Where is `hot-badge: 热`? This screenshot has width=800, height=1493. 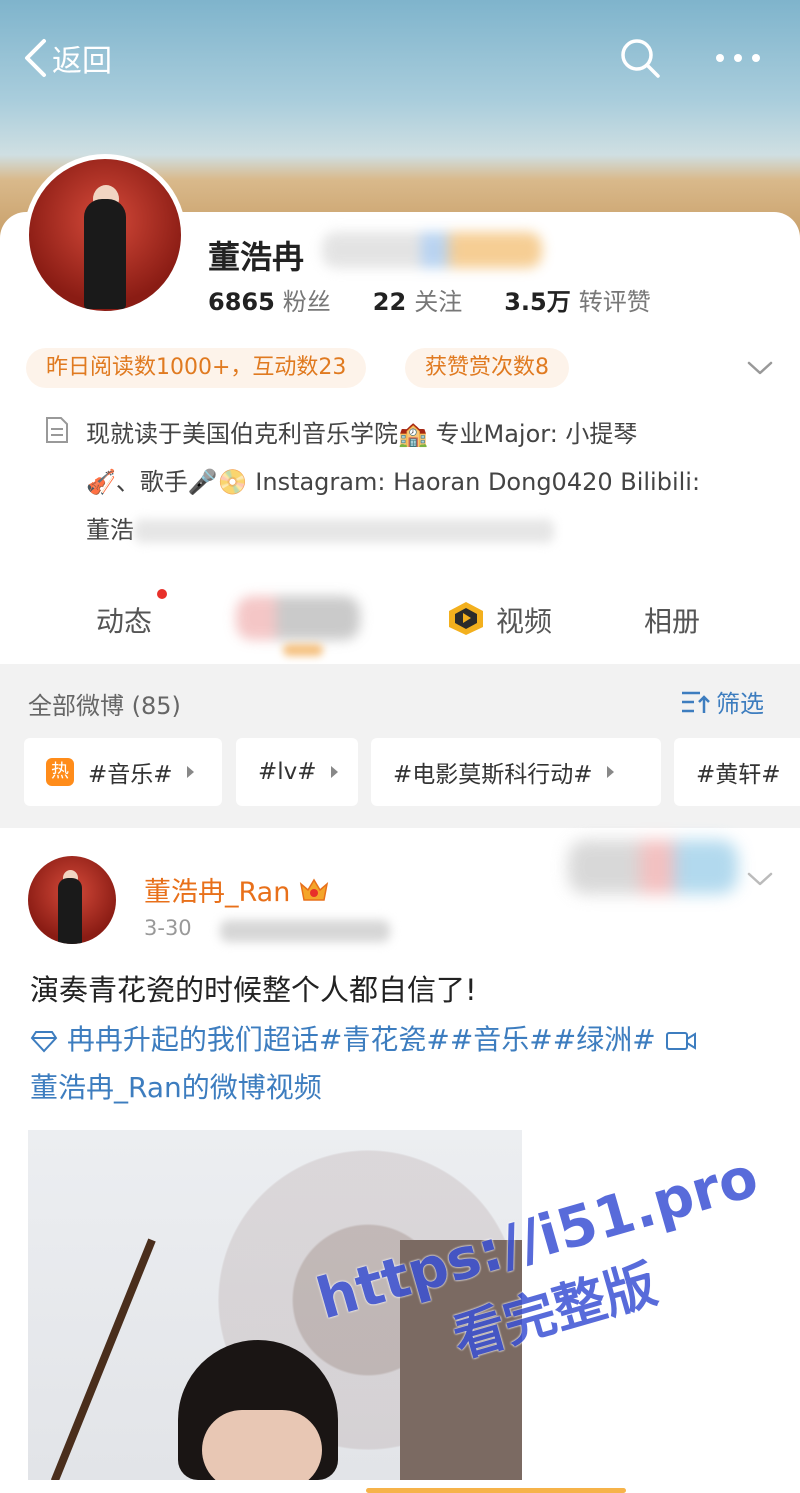 hot-badge: 热 is located at coordinates (60, 772).